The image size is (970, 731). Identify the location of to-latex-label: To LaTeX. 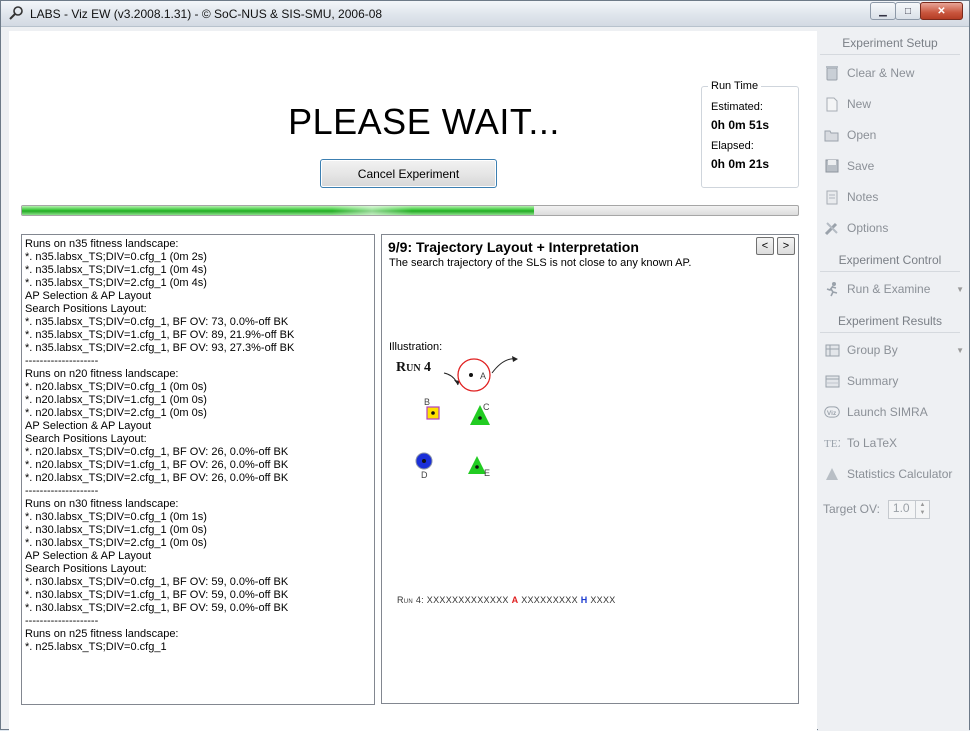
(872, 443).